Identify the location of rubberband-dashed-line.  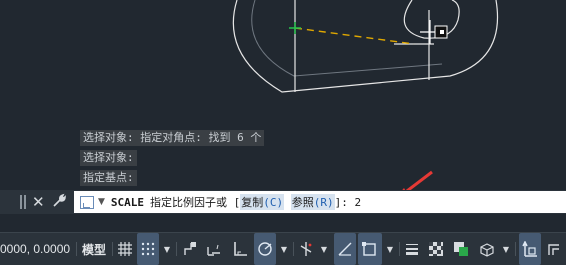
(354, 36).